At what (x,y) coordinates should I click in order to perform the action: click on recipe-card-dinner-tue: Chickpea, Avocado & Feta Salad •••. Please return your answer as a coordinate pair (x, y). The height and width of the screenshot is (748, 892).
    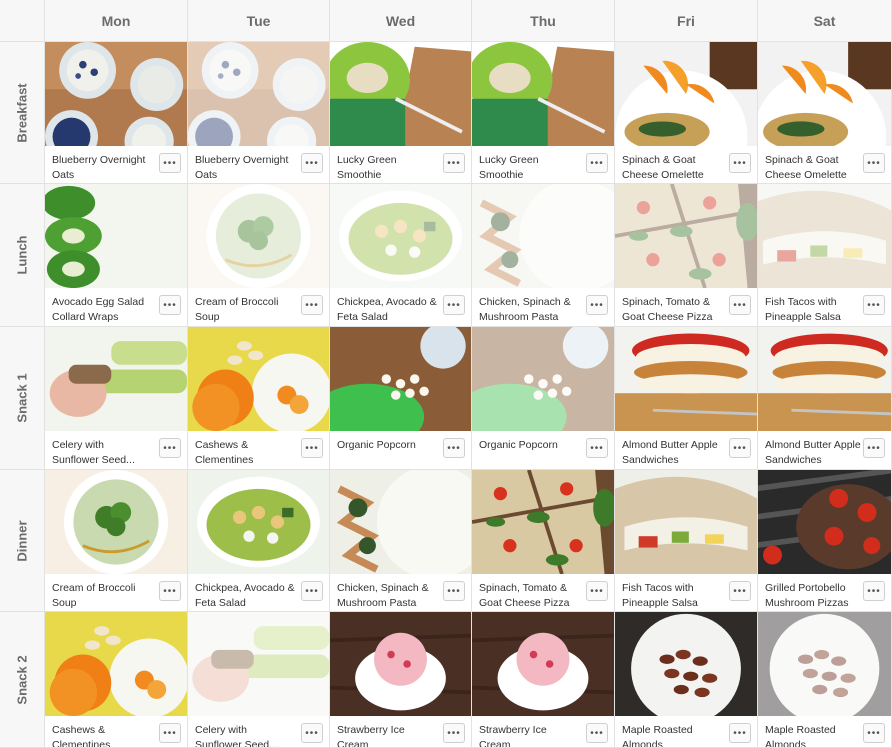
    Looking at the image, I should click on (259, 541).